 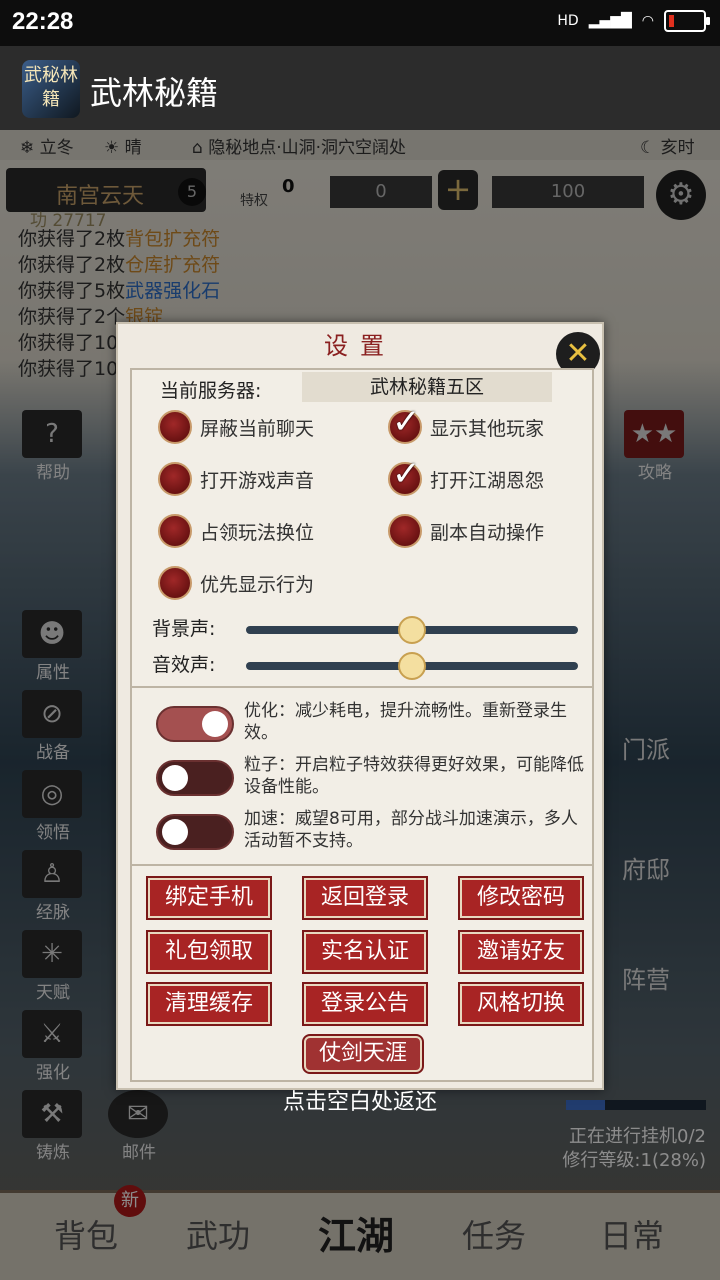 I want to click on option-dungeon-auto: 副本自动操作, so click(x=466, y=531).